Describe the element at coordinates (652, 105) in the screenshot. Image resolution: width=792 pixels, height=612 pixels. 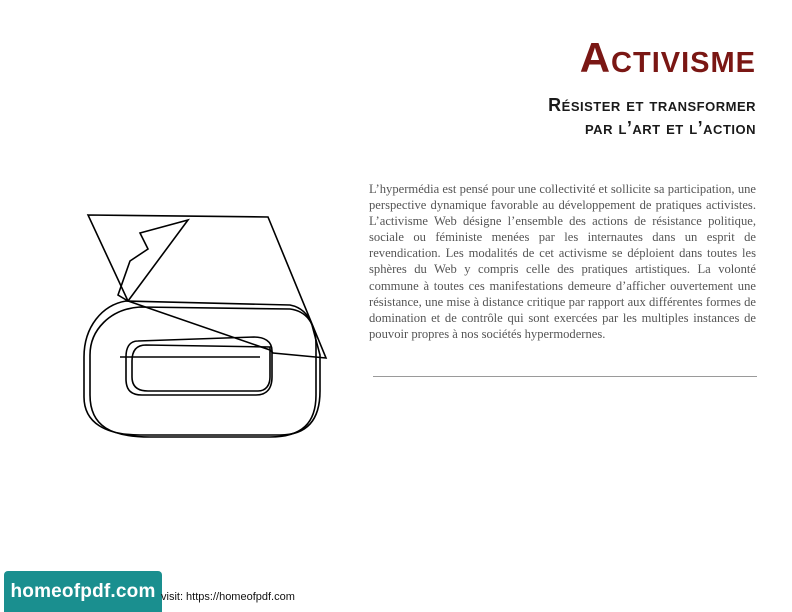
I see `subtitle-line-1: Résister et transformer` at that location.